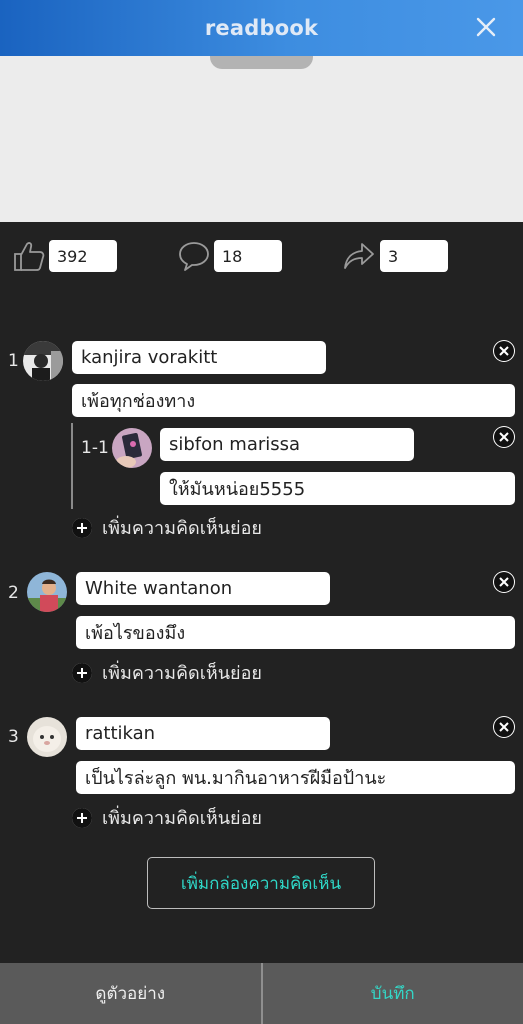  I want to click on shares-count: 3, so click(414, 256).